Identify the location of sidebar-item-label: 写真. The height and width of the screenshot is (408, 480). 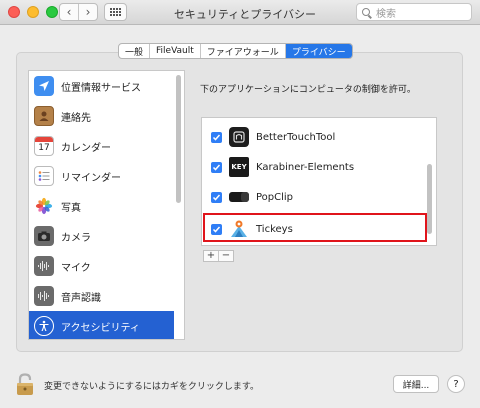
(71, 208).